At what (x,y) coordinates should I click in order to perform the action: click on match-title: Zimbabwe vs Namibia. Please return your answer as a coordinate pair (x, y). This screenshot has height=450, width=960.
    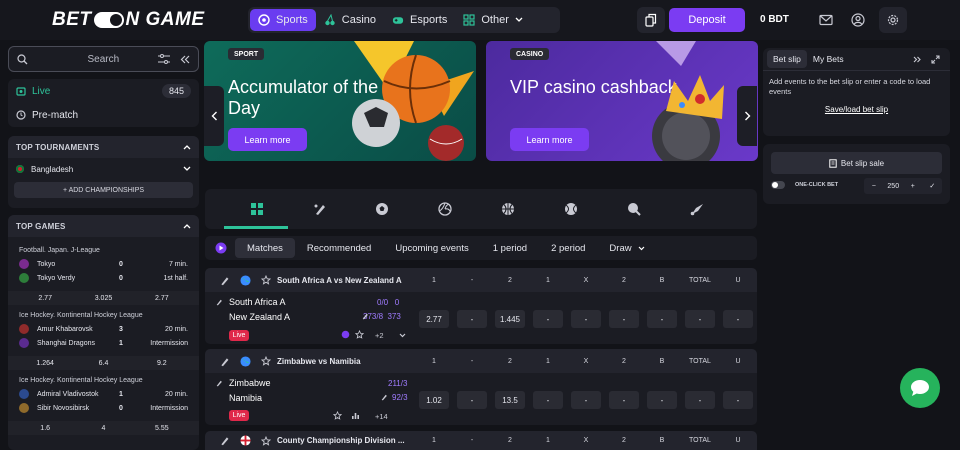
    Looking at the image, I should click on (319, 361).